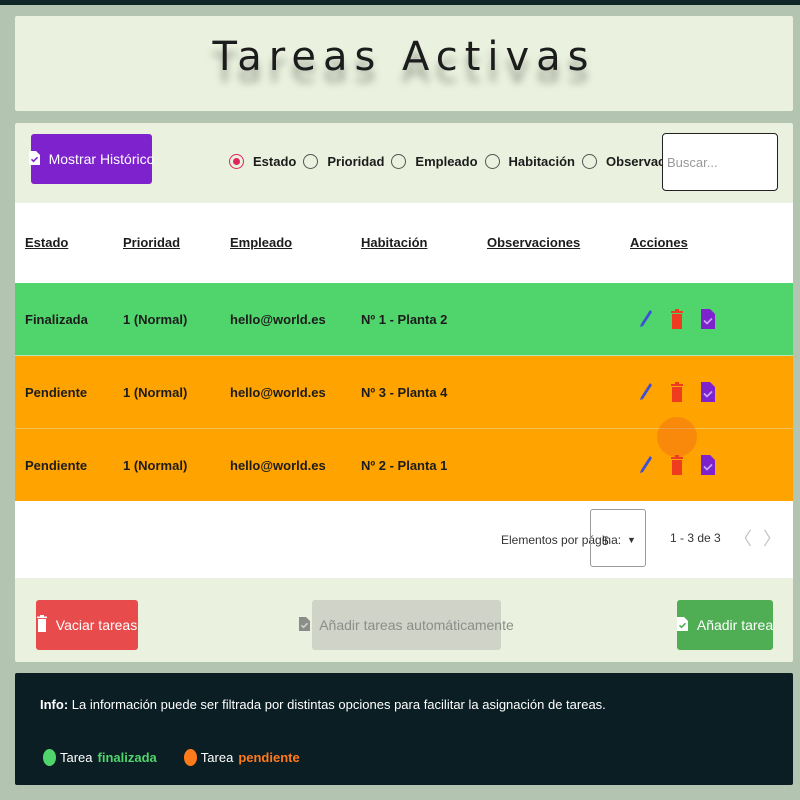  I want to click on show-history-label: Mostrar Histórico, so click(101, 159).